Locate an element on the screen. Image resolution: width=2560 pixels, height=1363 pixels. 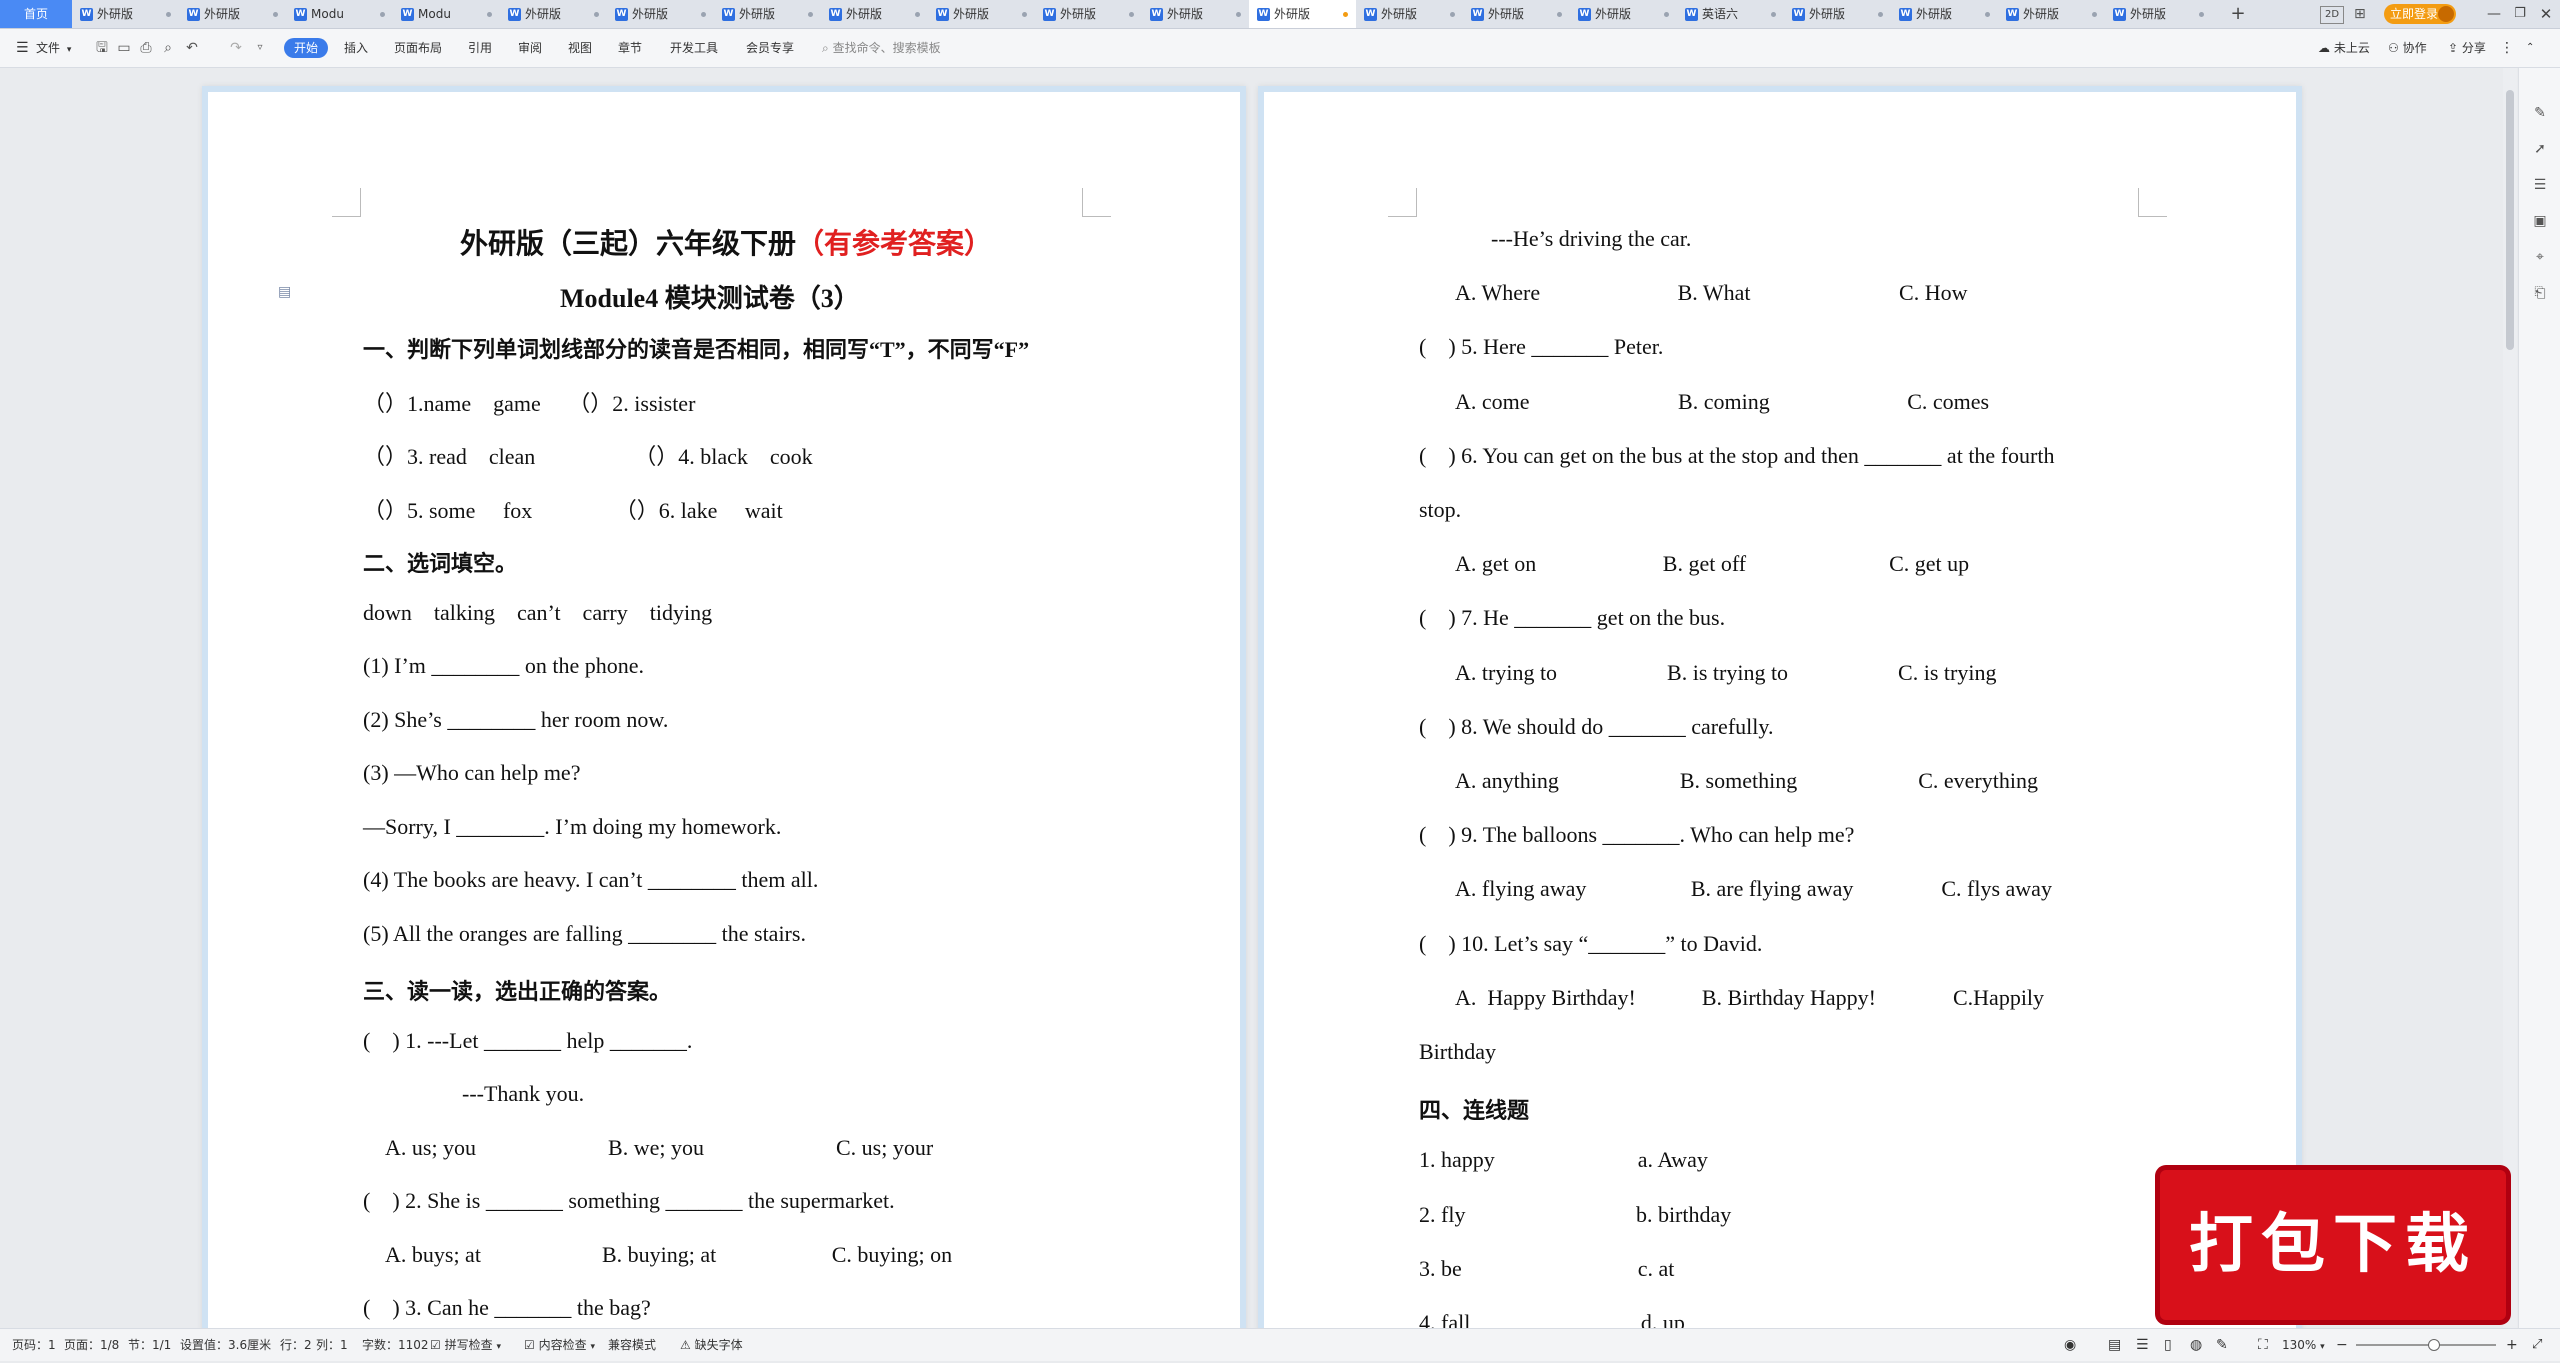
tab-member: 会员专享 is located at coordinates (770, 48).